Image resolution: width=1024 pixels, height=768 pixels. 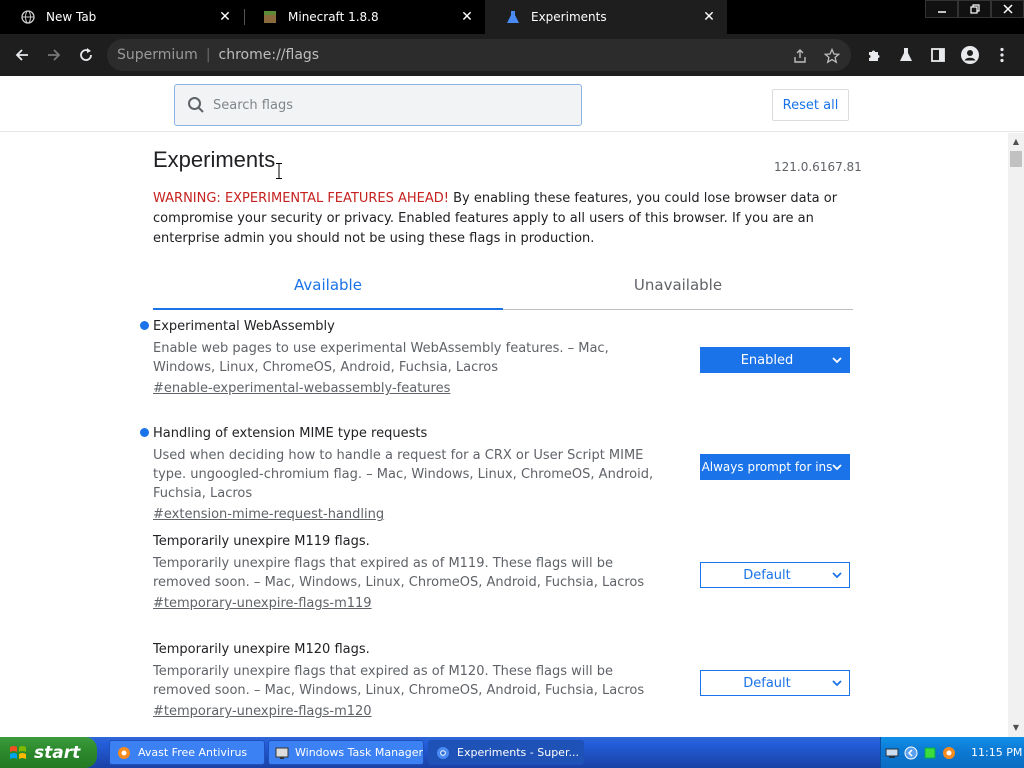 I want to click on close-window-button, so click(x=1007, y=9).